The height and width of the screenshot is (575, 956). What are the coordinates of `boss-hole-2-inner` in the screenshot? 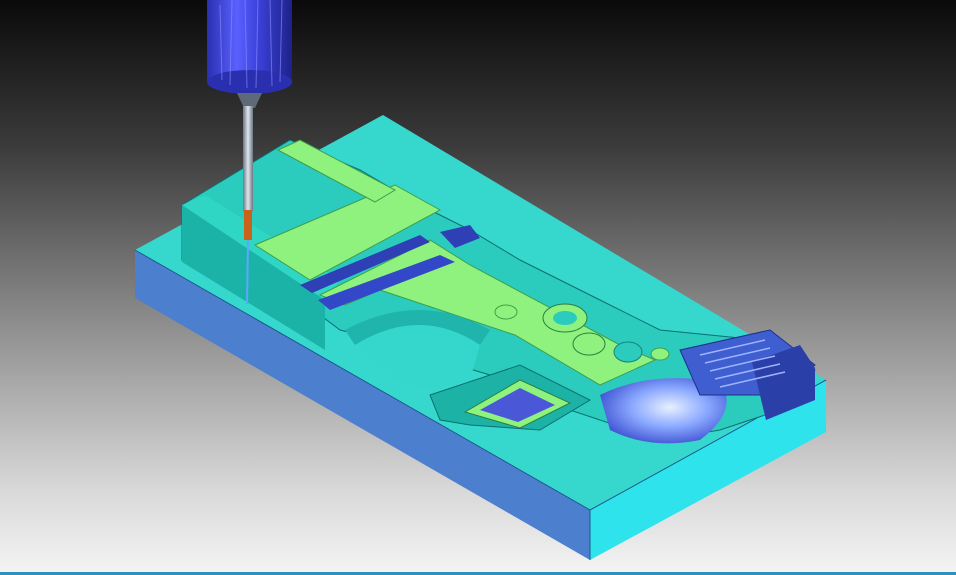 It's located at (565, 318).